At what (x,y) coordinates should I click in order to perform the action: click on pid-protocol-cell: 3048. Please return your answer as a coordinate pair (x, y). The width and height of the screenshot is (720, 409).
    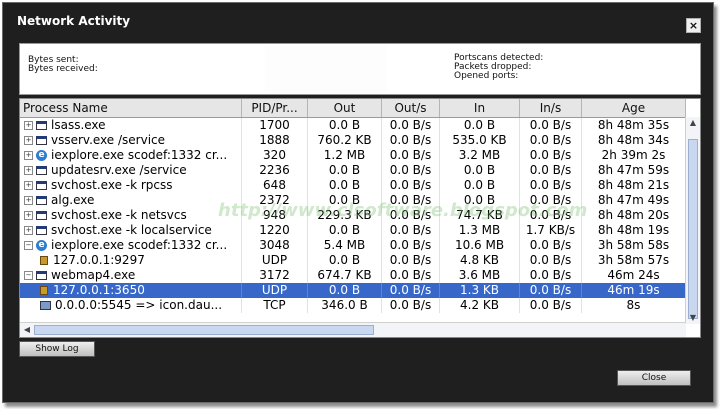
    Looking at the image, I should click on (275, 245).